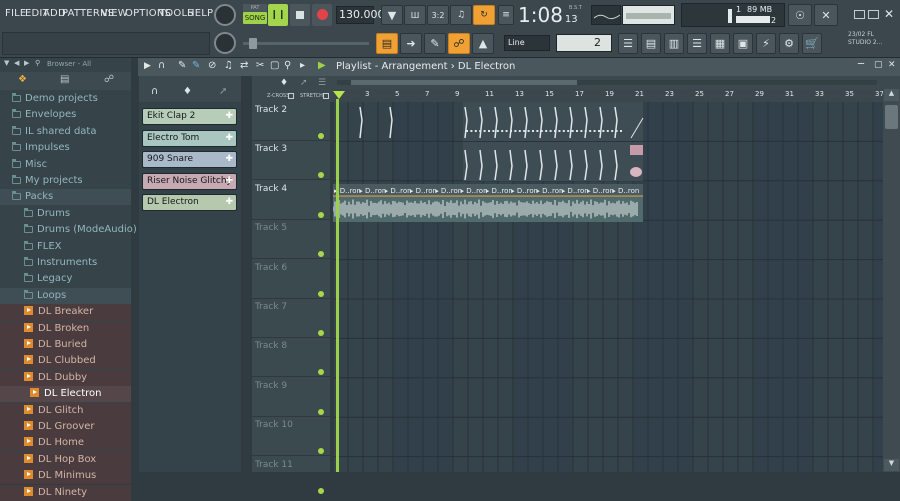 This screenshot has height=501, width=900. Describe the element at coordinates (697, 43) in the screenshot. I see `mixer-icon: ☰` at that location.